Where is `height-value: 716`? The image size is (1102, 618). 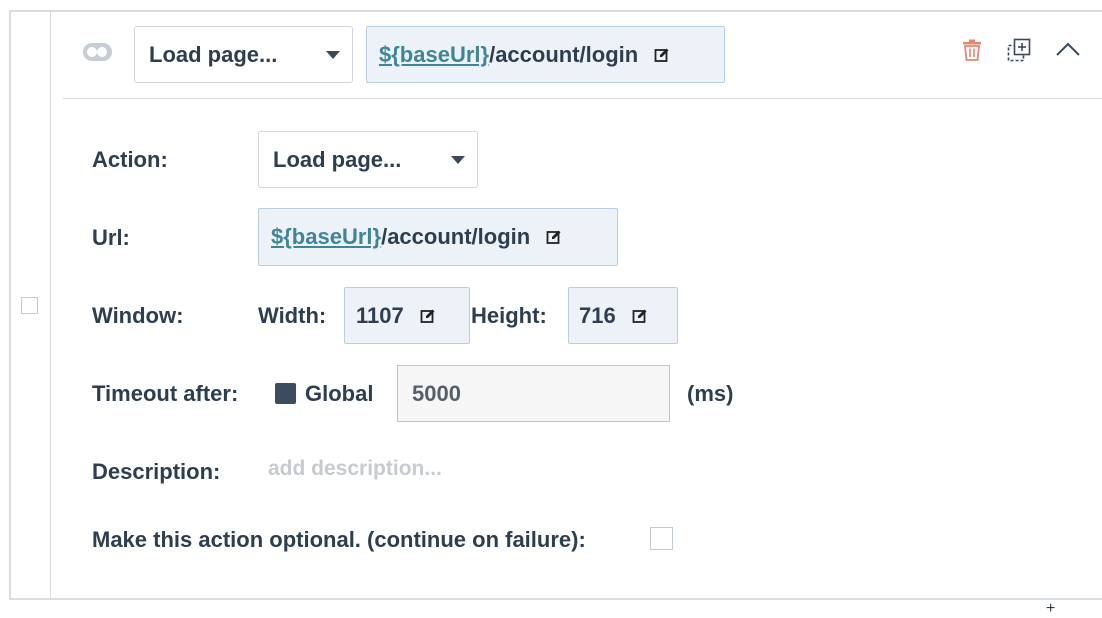 height-value: 716 is located at coordinates (597, 315).